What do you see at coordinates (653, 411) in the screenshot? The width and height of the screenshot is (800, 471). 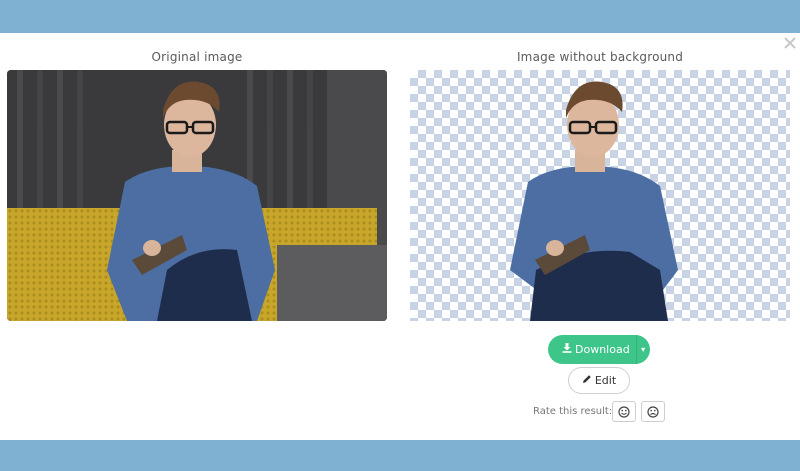 I see `frown-icon` at bounding box center [653, 411].